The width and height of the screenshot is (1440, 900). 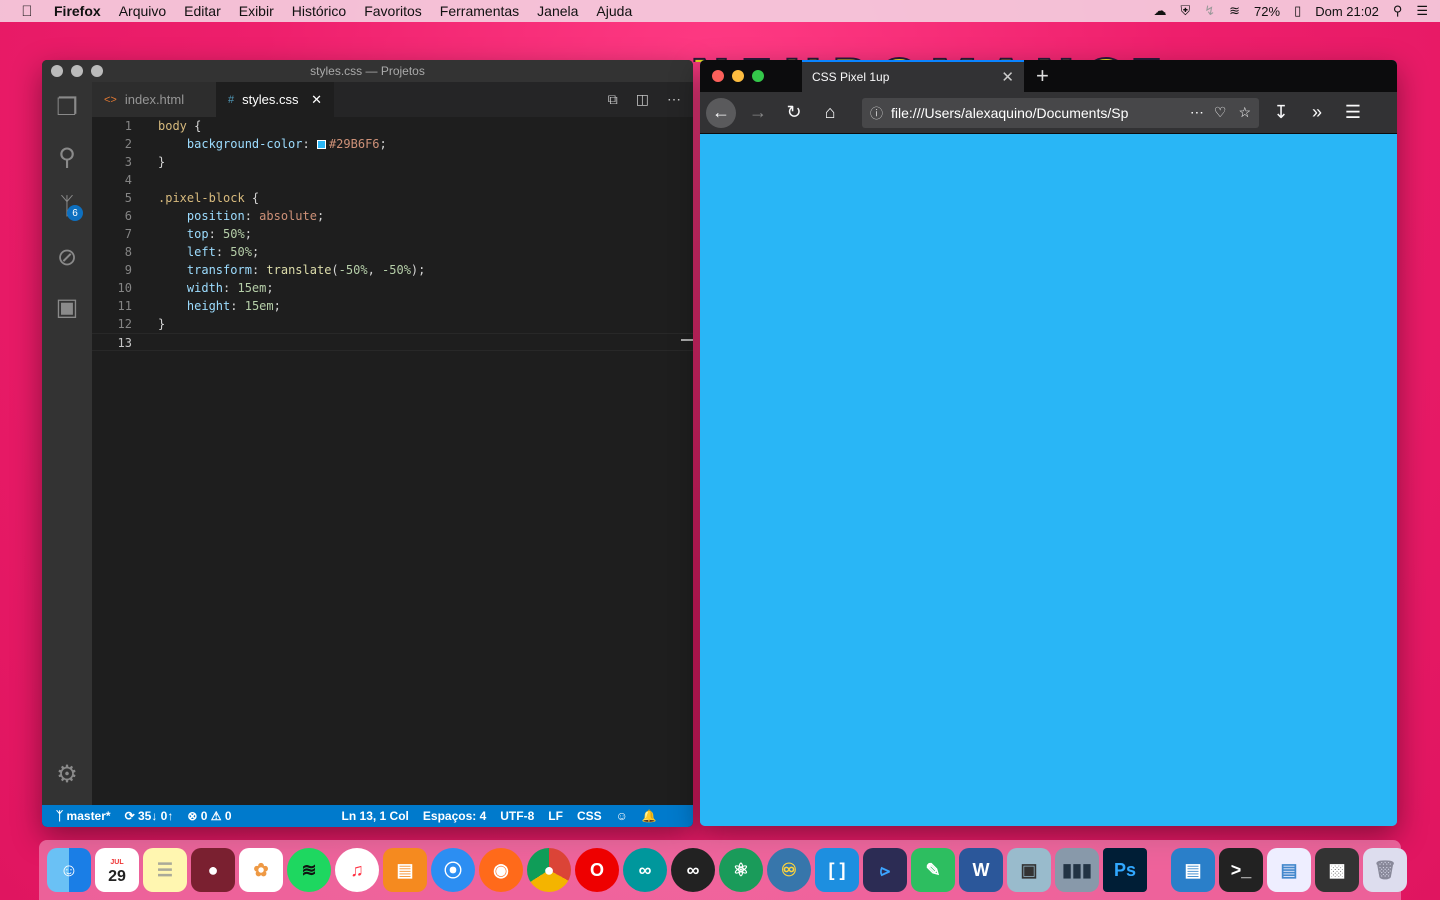 What do you see at coordinates (319, 11) in the screenshot?
I see `menu-historico: Histórico` at bounding box center [319, 11].